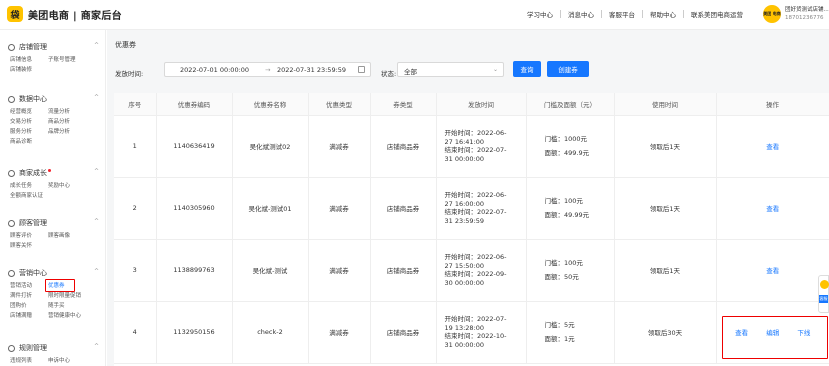 The image size is (829, 366). Describe the element at coordinates (67, 316) in the screenshot. I see `sidebar-item: 营销健康中心` at that location.